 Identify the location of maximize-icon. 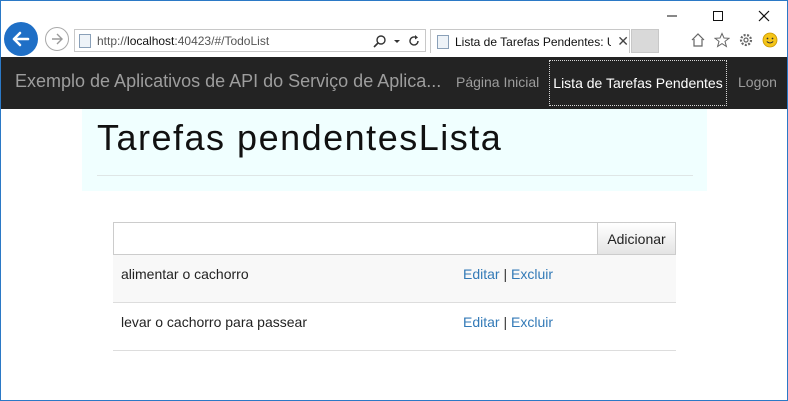
(718, 16).